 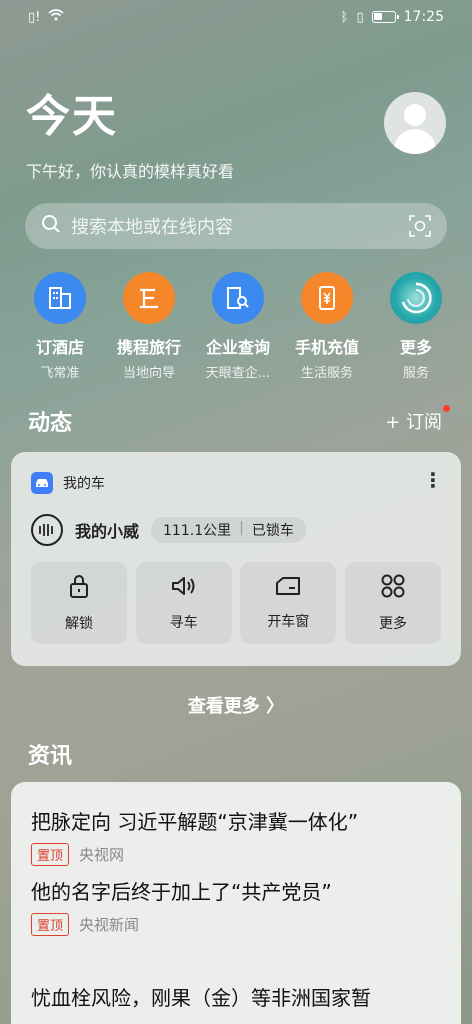 I want to click on news-item: 把脉定向 习近平解题“京津冀一体化” 置顶 央视网, so click(x=238, y=836).